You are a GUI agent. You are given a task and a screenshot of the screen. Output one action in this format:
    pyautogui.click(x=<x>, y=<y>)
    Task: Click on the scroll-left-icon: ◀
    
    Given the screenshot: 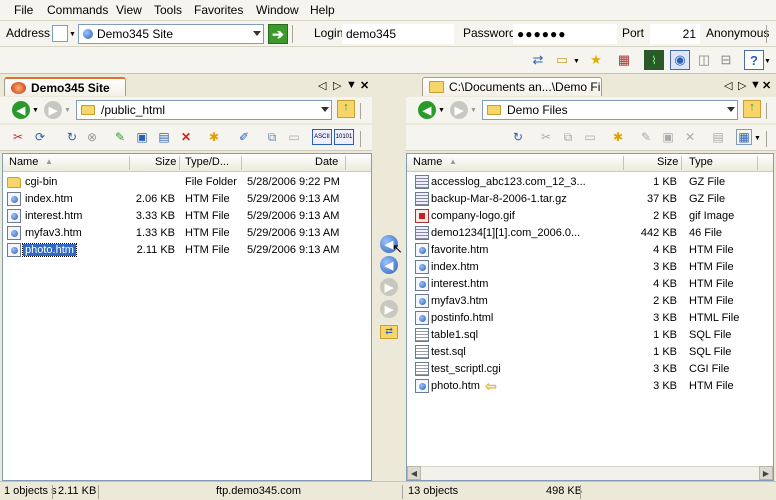 What is the action you would take?
    pyautogui.click(x=414, y=473)
    